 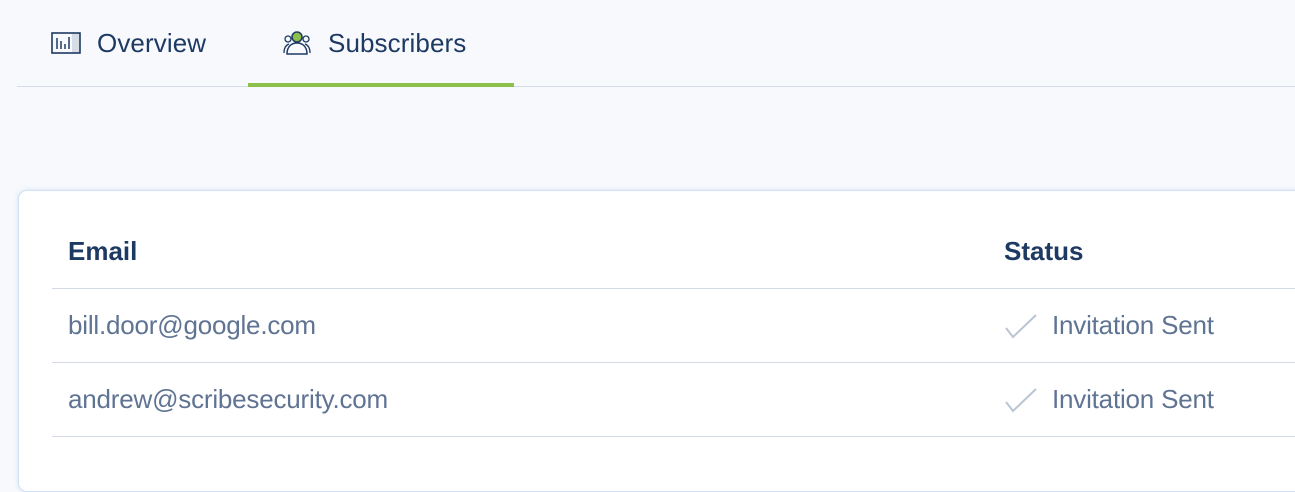 I want to click on tab-subscribers-label: Subscribers, so click(x=397, y=42).